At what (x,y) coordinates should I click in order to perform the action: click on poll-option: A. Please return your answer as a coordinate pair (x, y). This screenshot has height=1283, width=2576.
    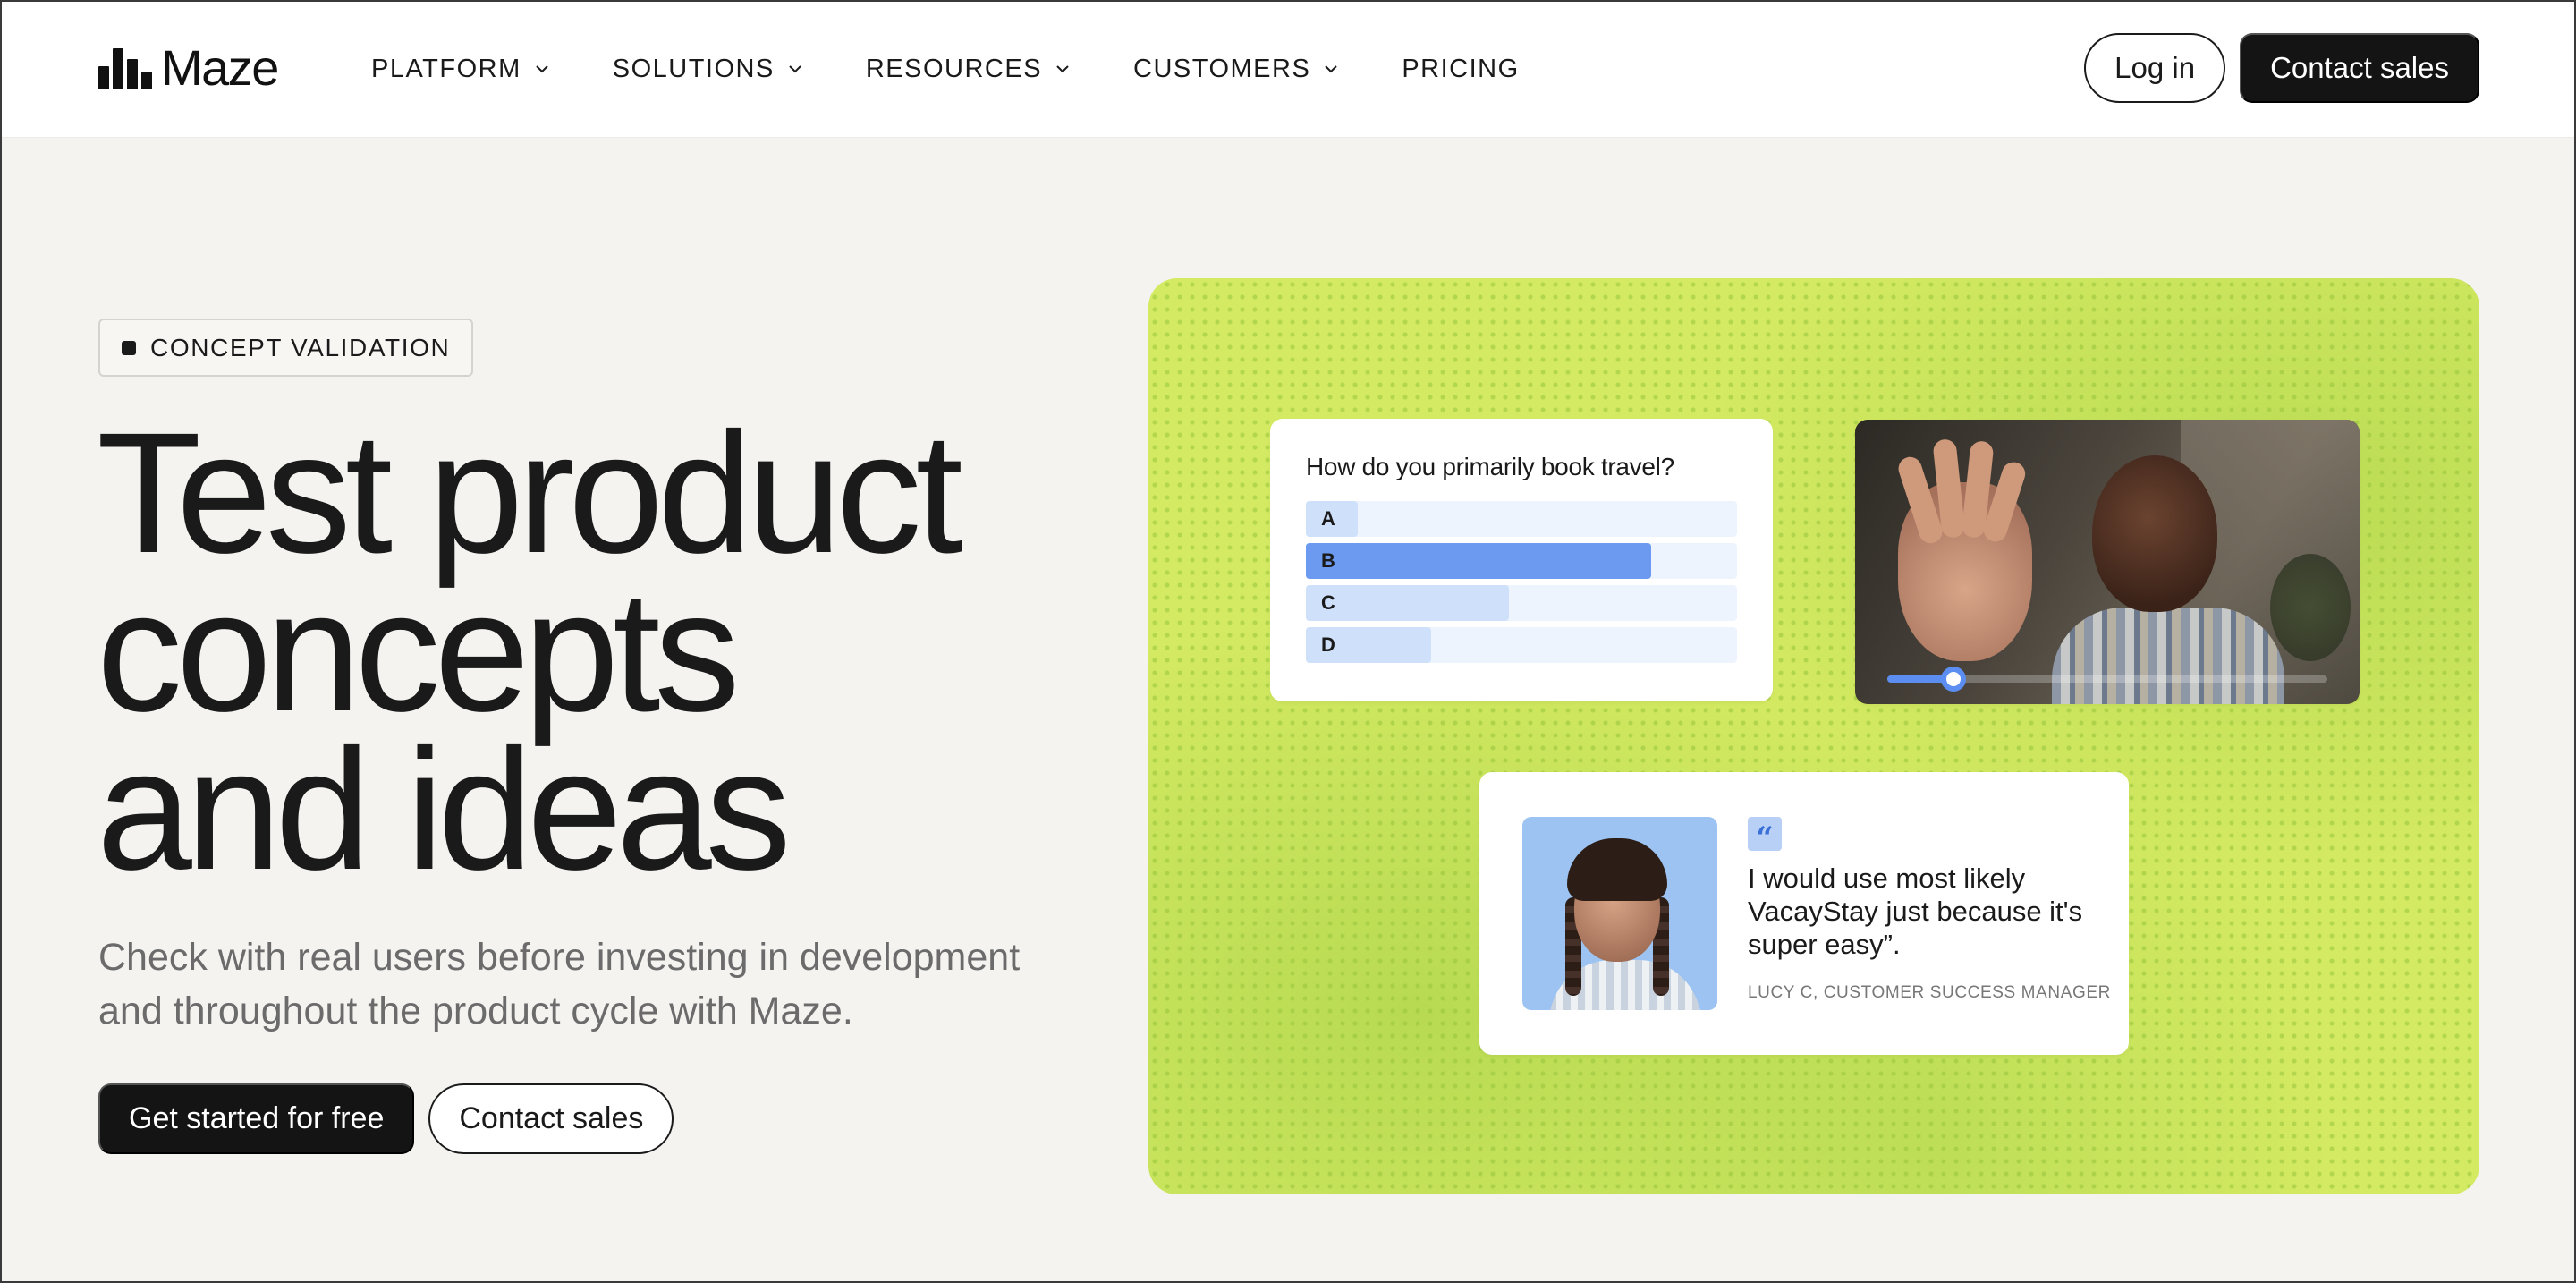
    Looking at the image, I should click on (1521, 519).